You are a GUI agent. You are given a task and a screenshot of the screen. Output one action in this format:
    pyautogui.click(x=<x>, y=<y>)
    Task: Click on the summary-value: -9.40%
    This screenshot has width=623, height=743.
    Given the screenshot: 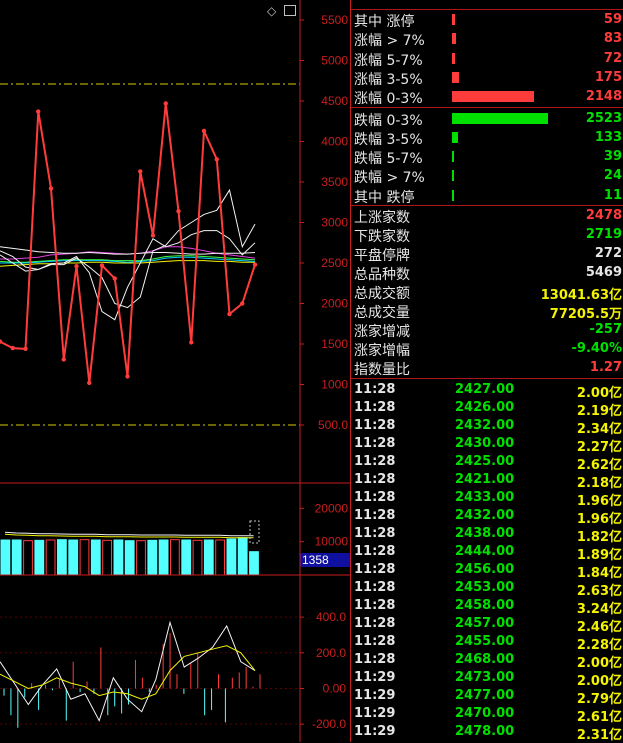 What is the action you would take?
    pyautogui.click(x=597, y=348)
    